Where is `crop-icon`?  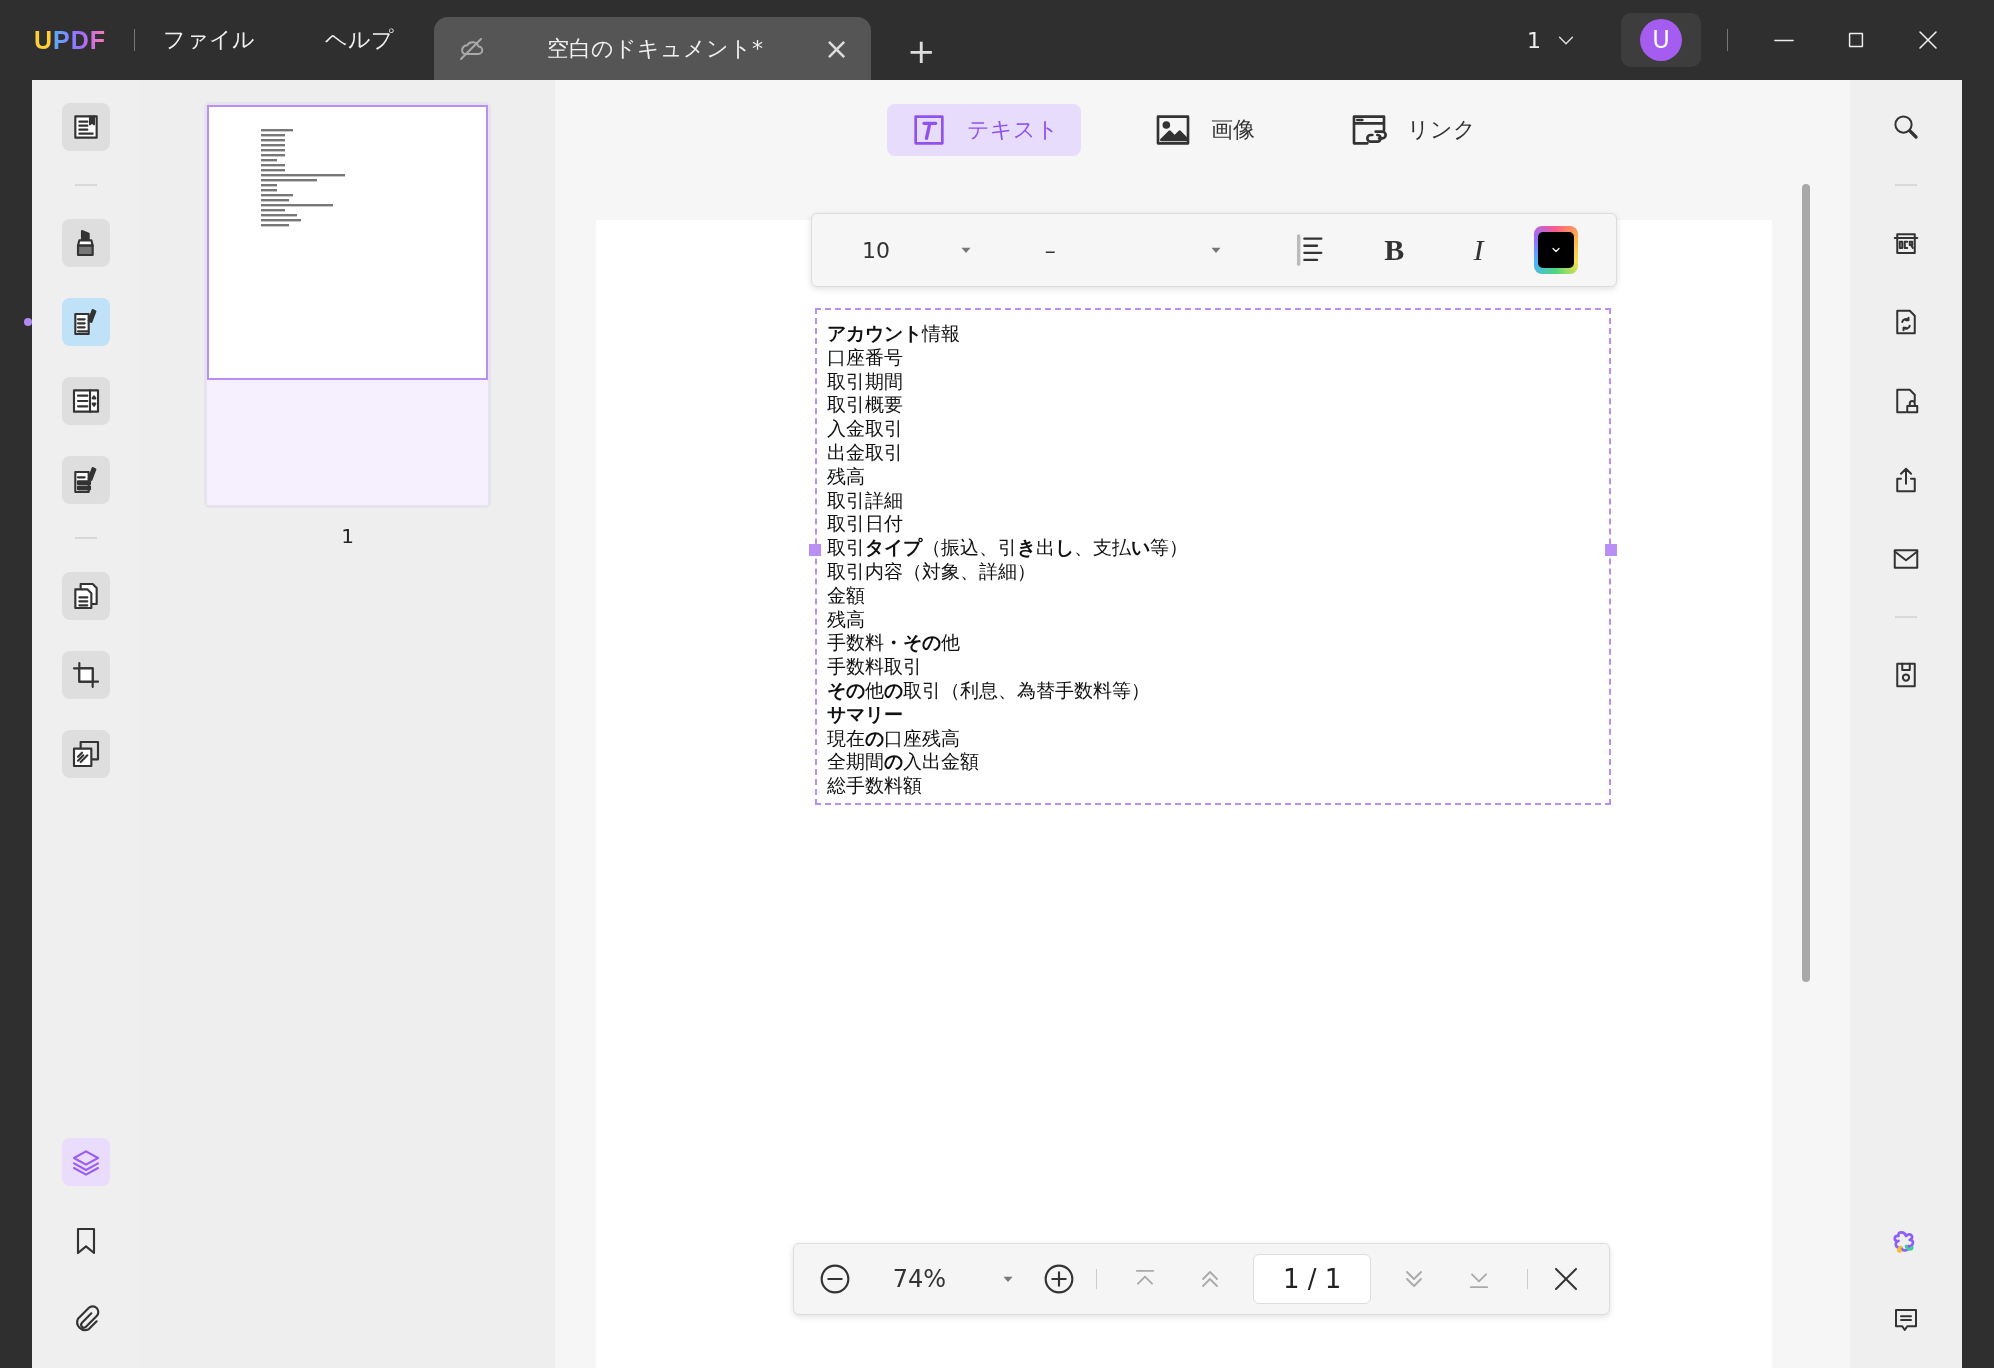
crop-icon is located at coordinates (86, 675).